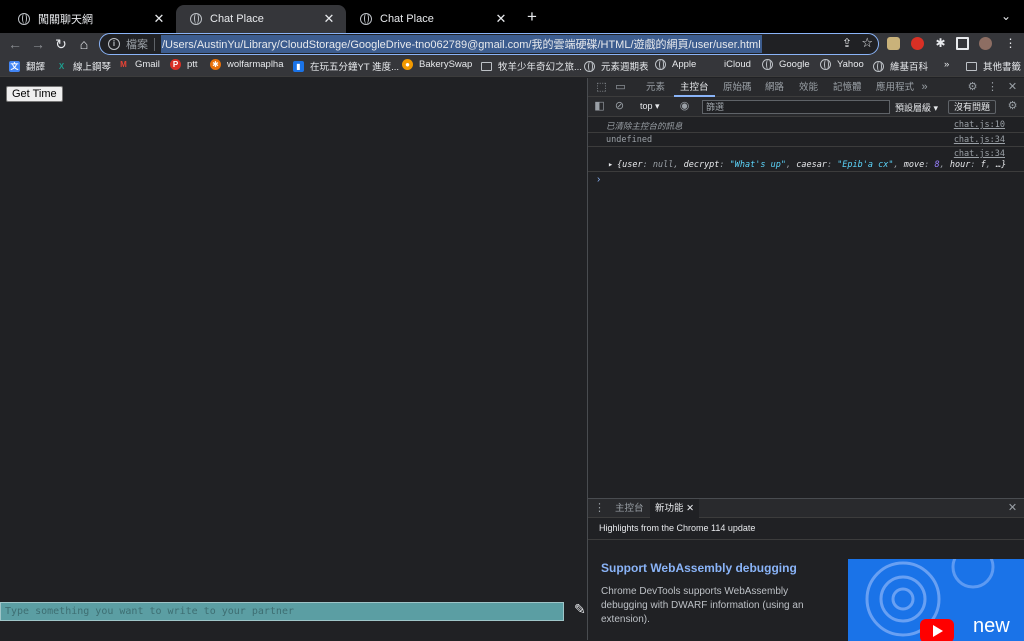 The height and width of the screenshot is (641, 1024). Describe the element at coordinates (893, 43) in the screenshot. I see `photo-extension-icon` at that location.